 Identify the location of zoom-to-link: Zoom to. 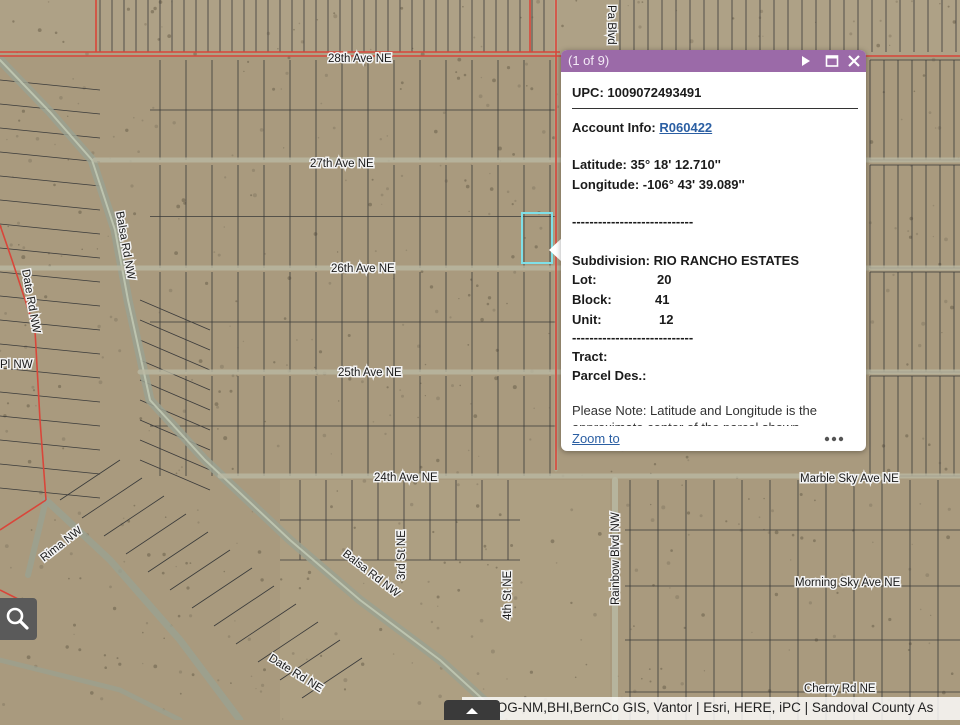
(596, 438).